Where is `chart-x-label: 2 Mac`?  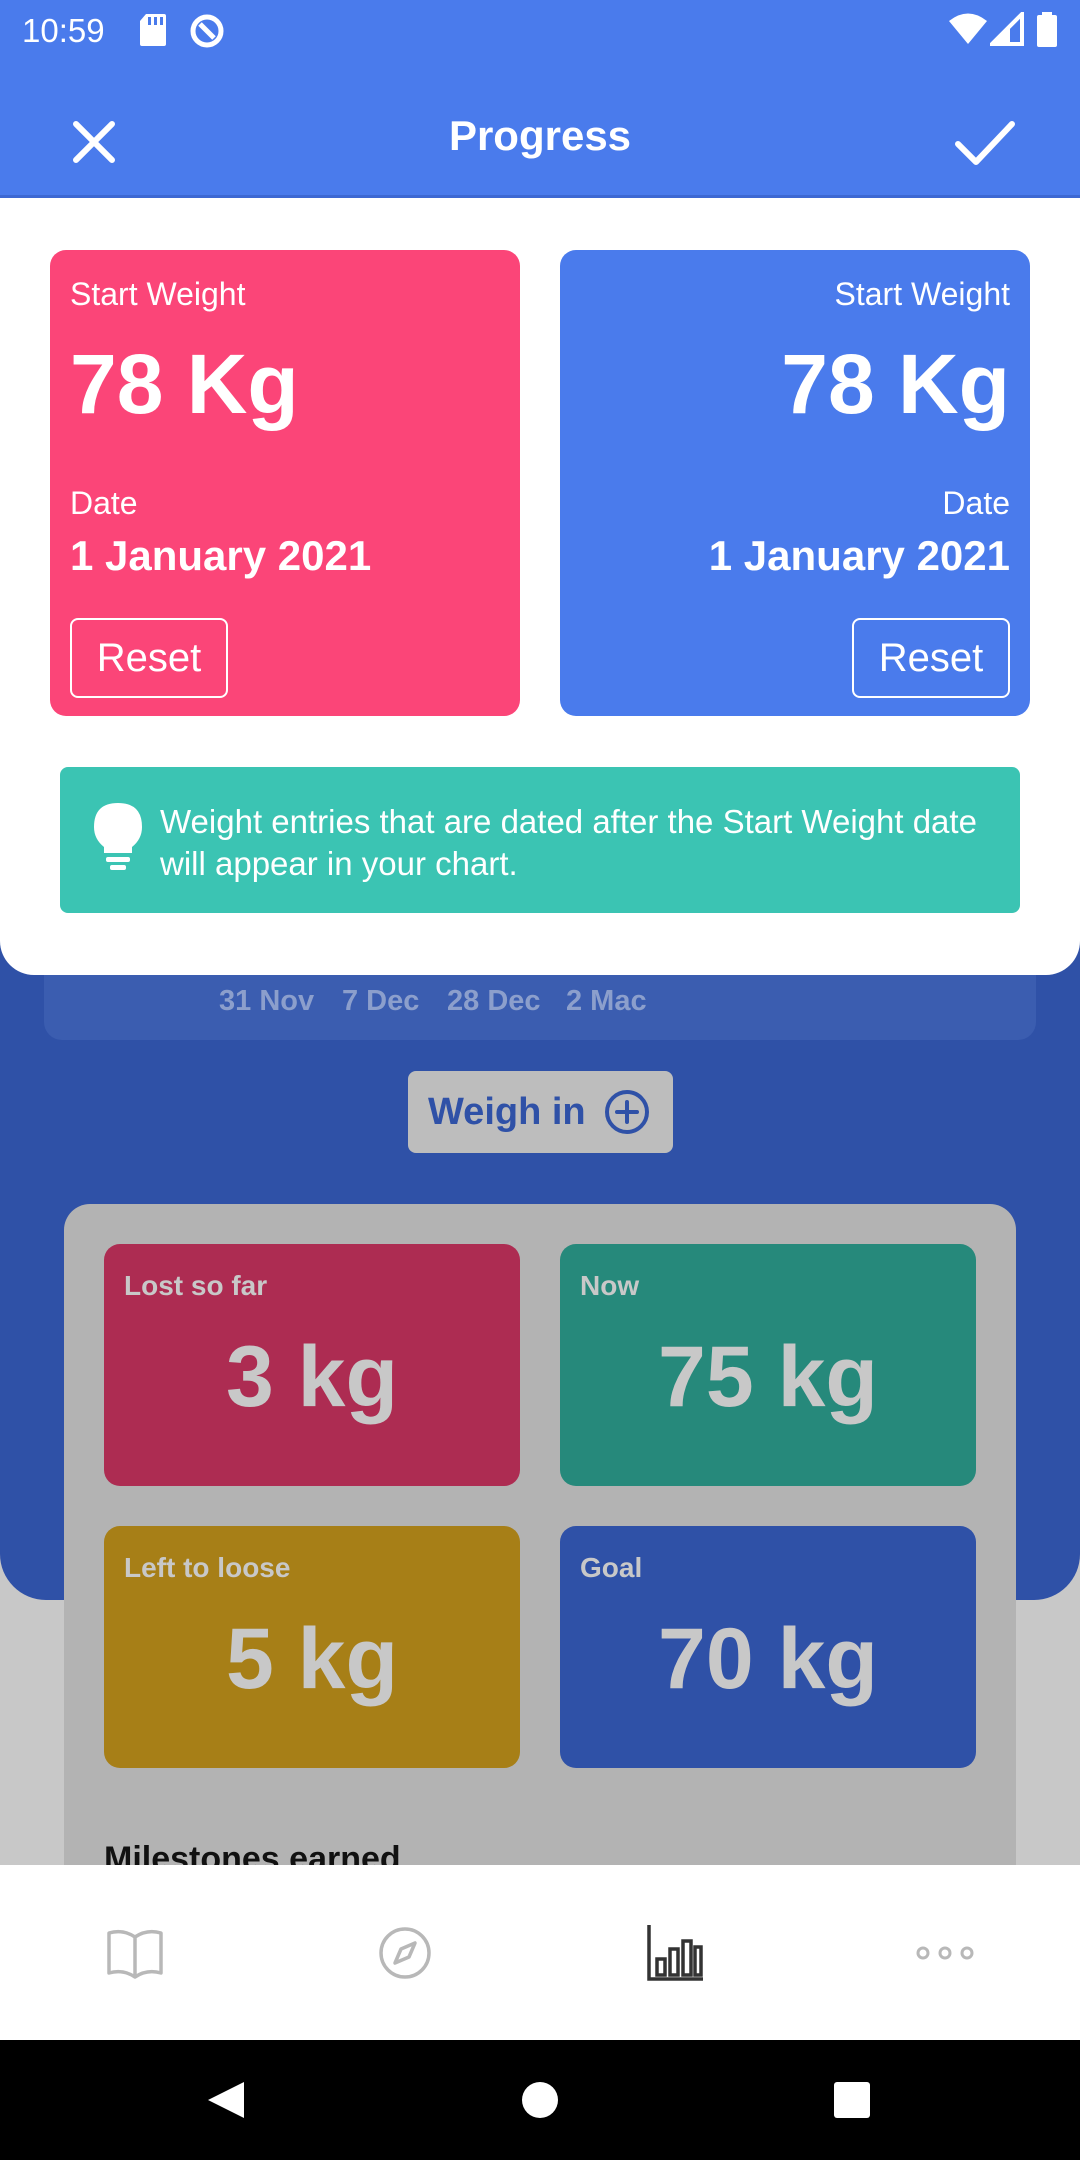 chart-x-label: 2 Mac is located at coordinates (606, 1001).